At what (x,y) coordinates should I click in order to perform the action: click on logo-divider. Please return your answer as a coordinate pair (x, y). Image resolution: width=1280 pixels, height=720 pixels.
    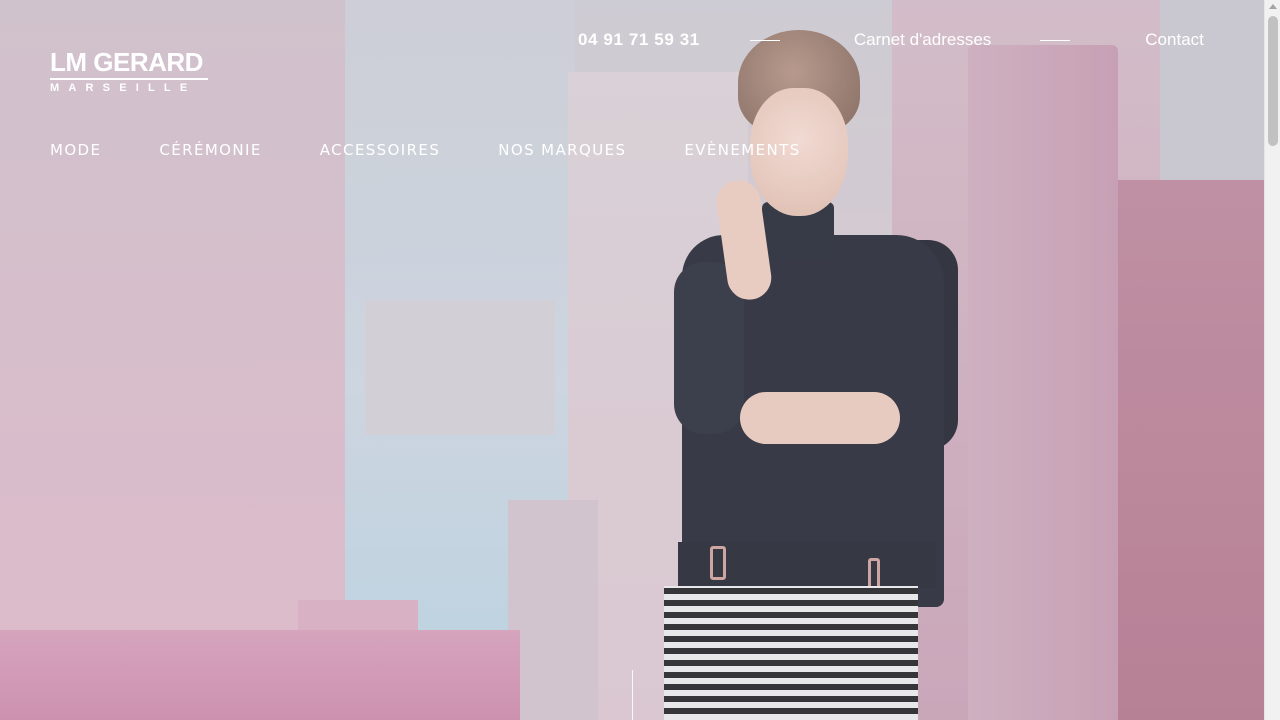
    Looking at the image, I should click on (129, 79).